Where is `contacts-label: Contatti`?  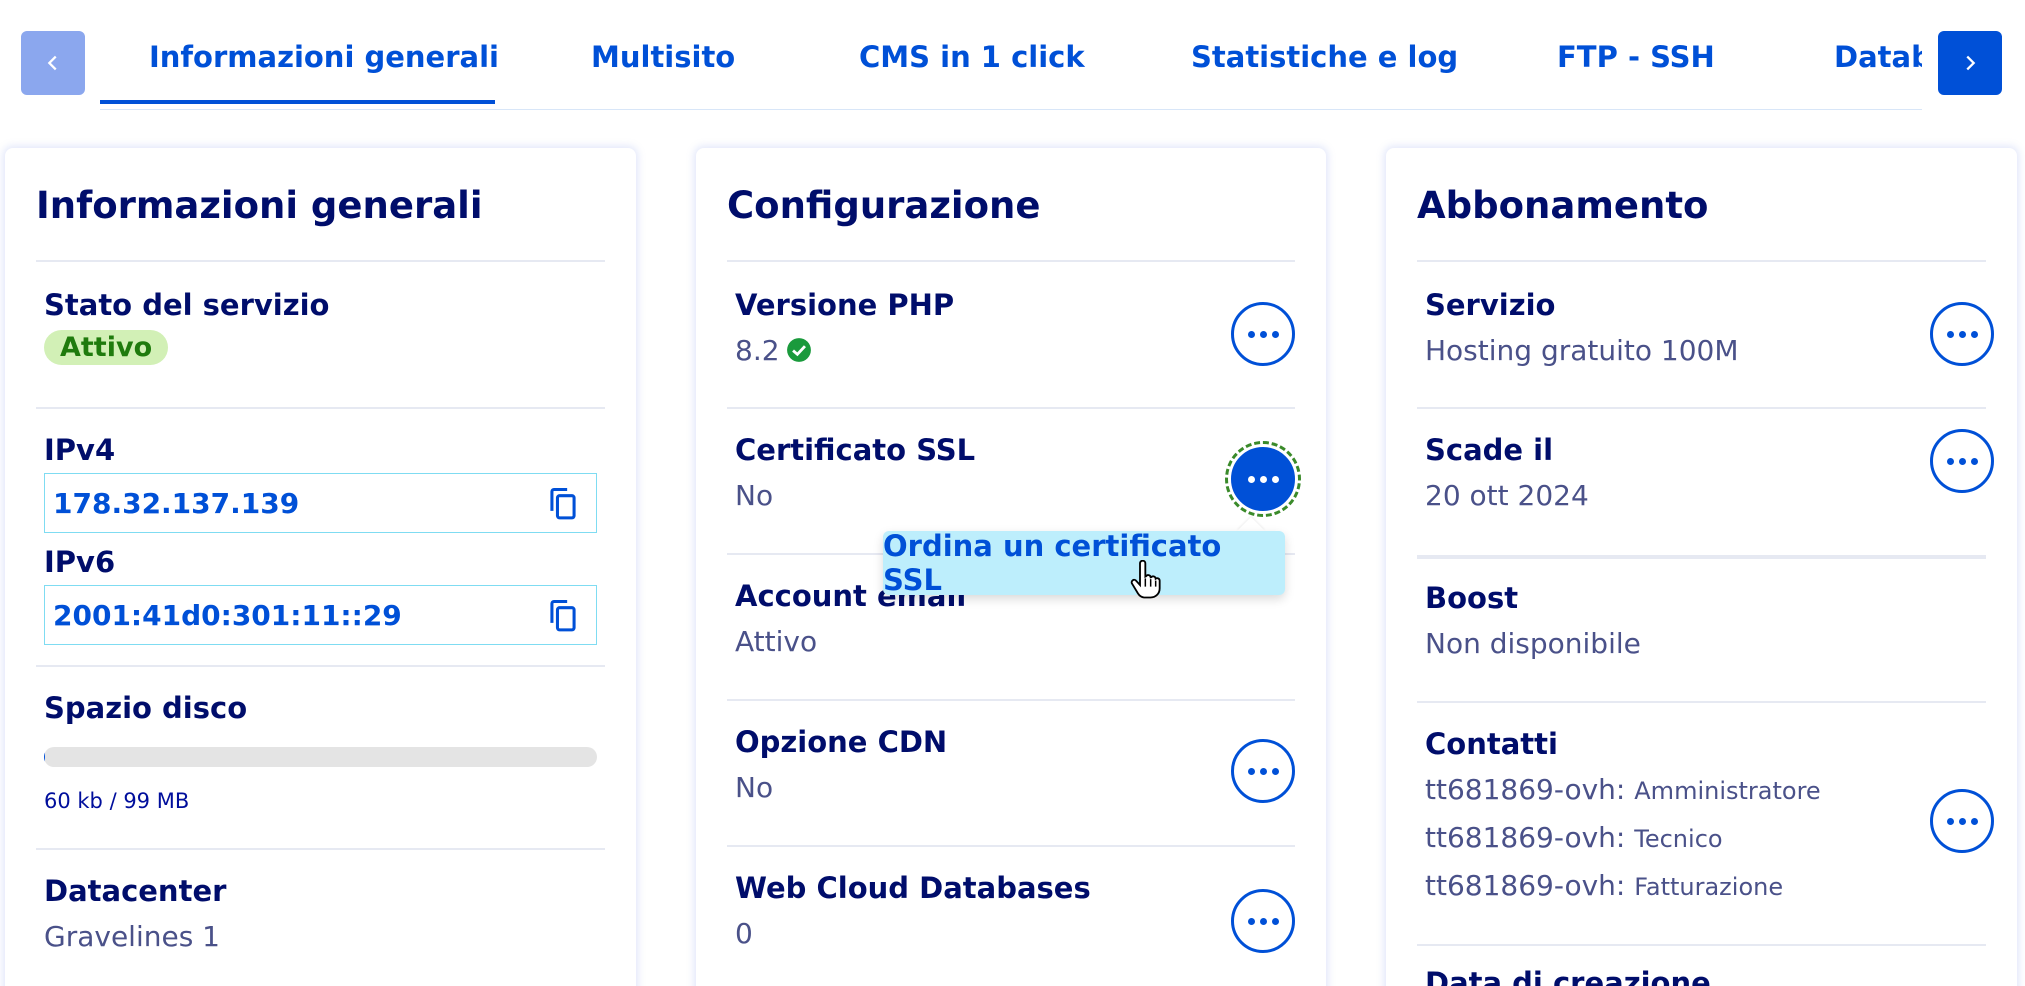 contacts-label: Contatti is located at coordinates (1491, 744).